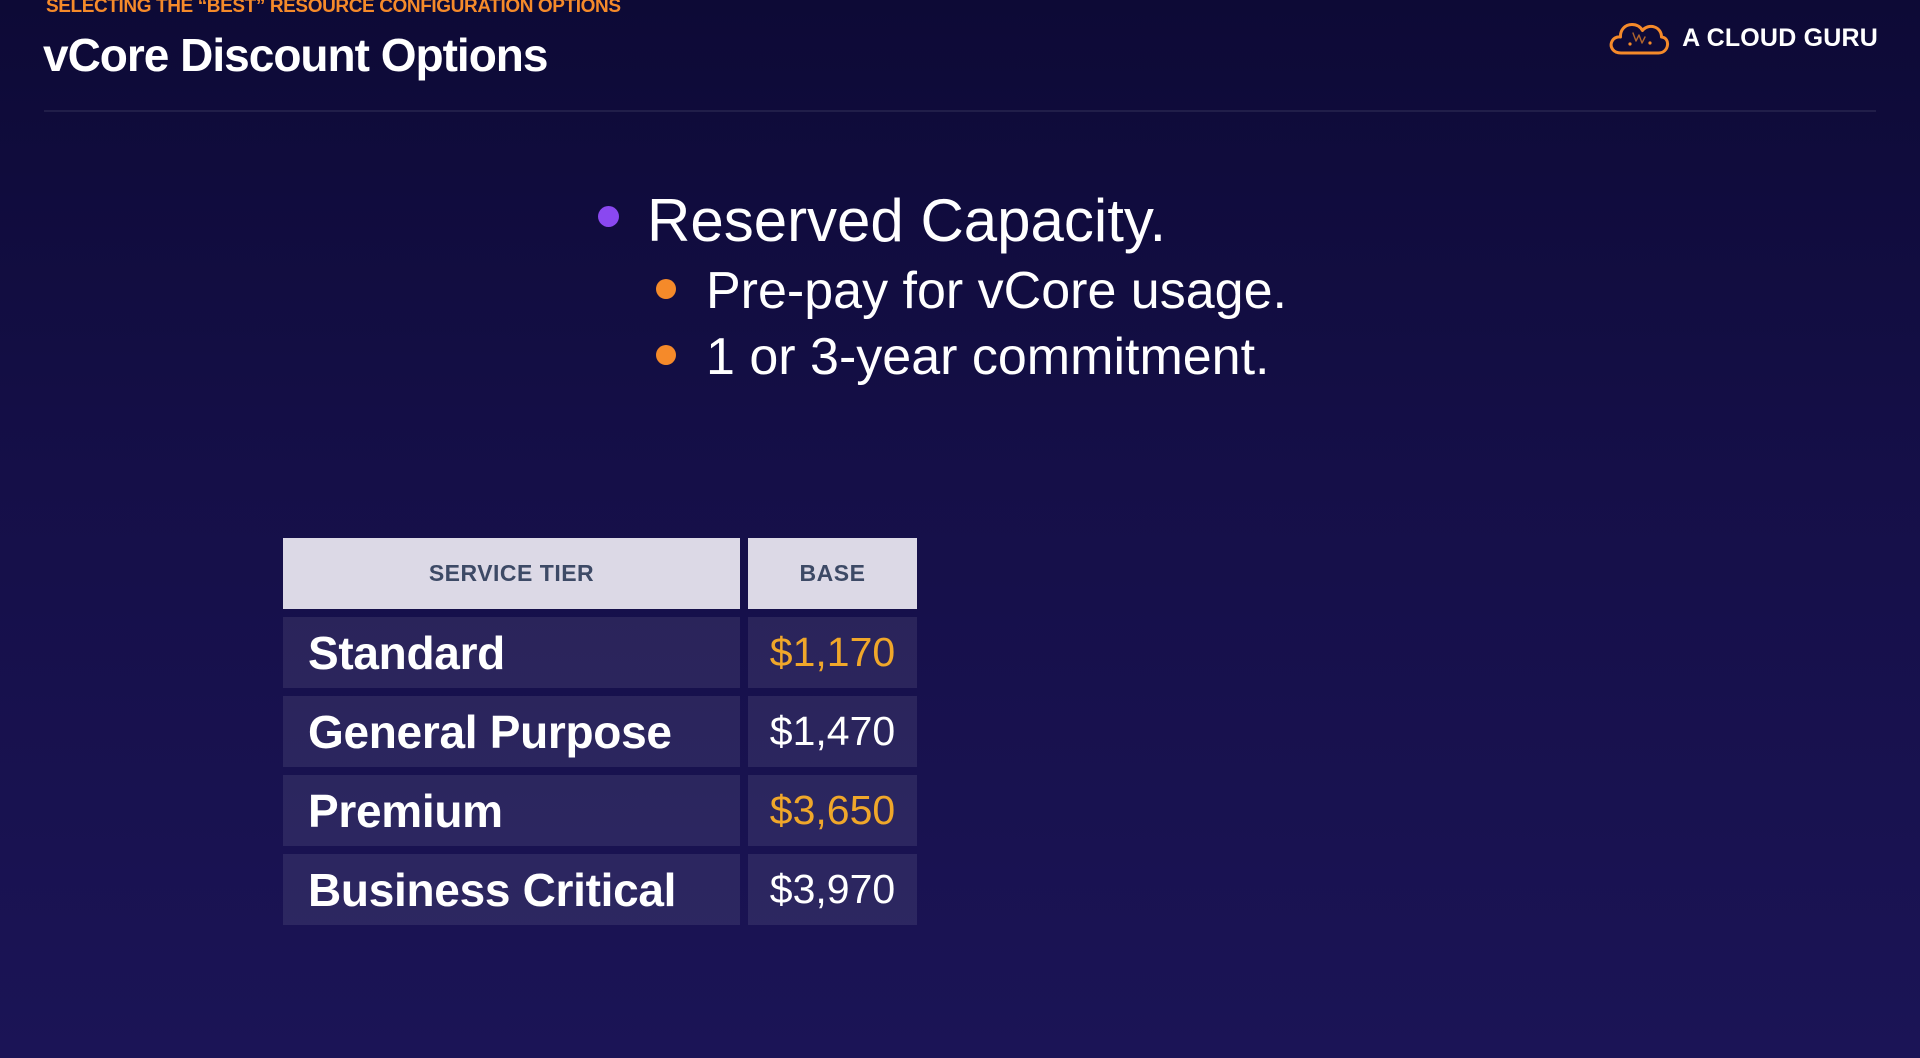 This screenshot has height=1058, width=1920. I want to click on header-divider, so click(960, 111).